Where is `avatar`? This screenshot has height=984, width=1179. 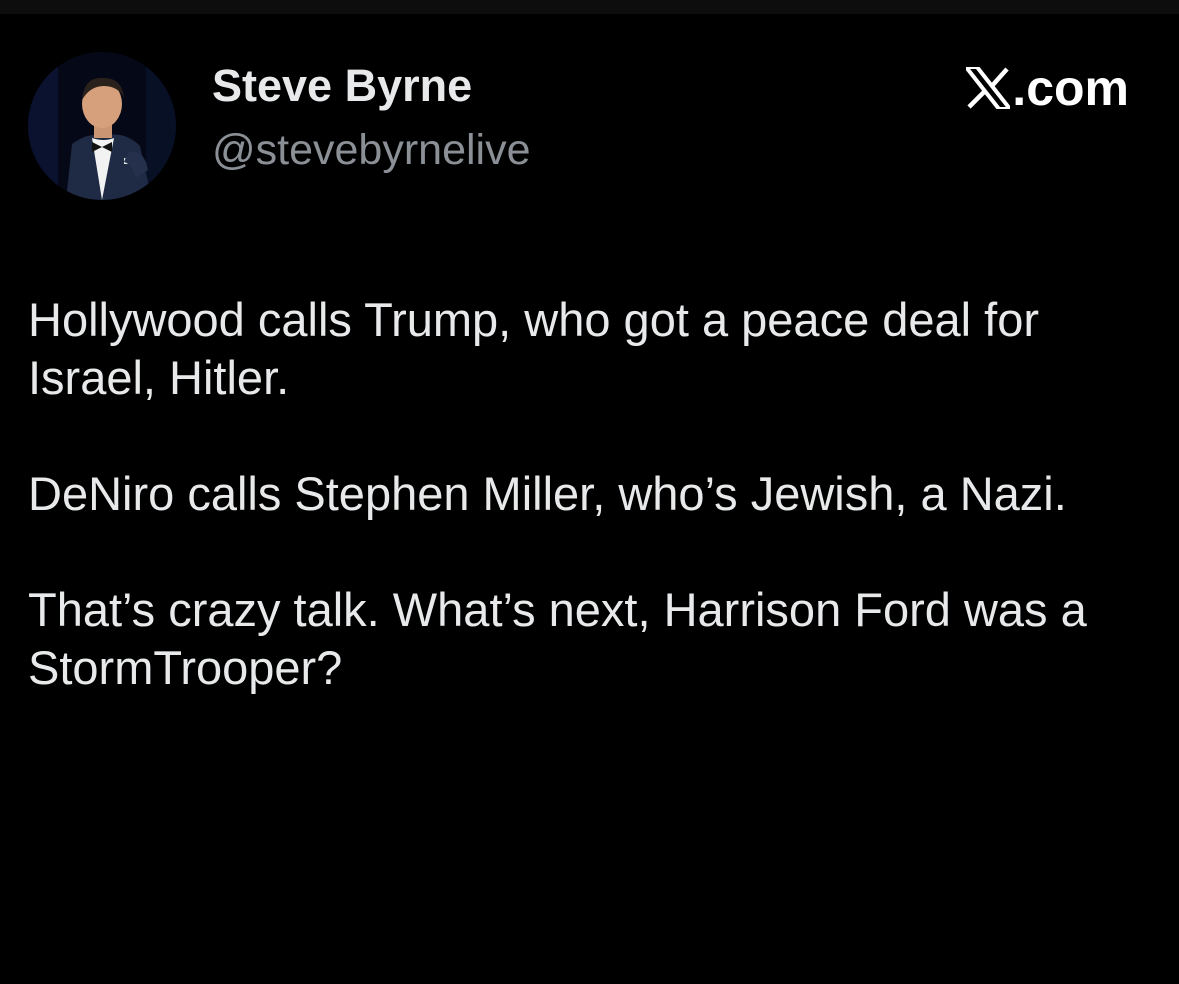
avatar is located at coordinates (102, 126).